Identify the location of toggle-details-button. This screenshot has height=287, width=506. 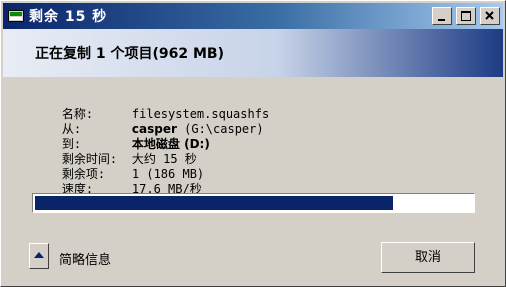
(39, 256).